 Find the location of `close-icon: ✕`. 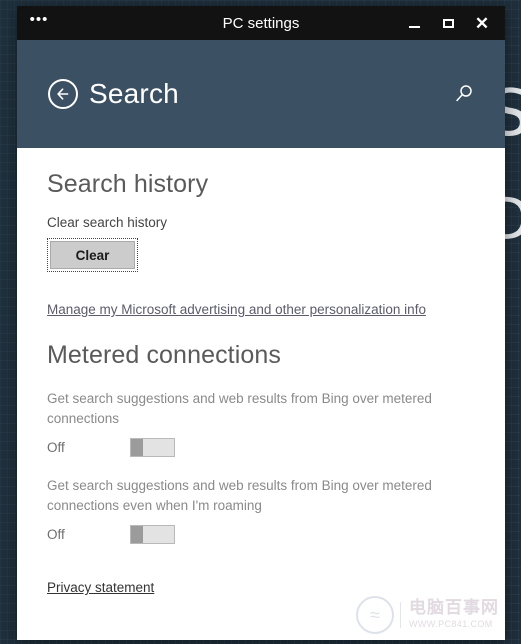

close-icon: ✕ is located at coordinates (482, 23).